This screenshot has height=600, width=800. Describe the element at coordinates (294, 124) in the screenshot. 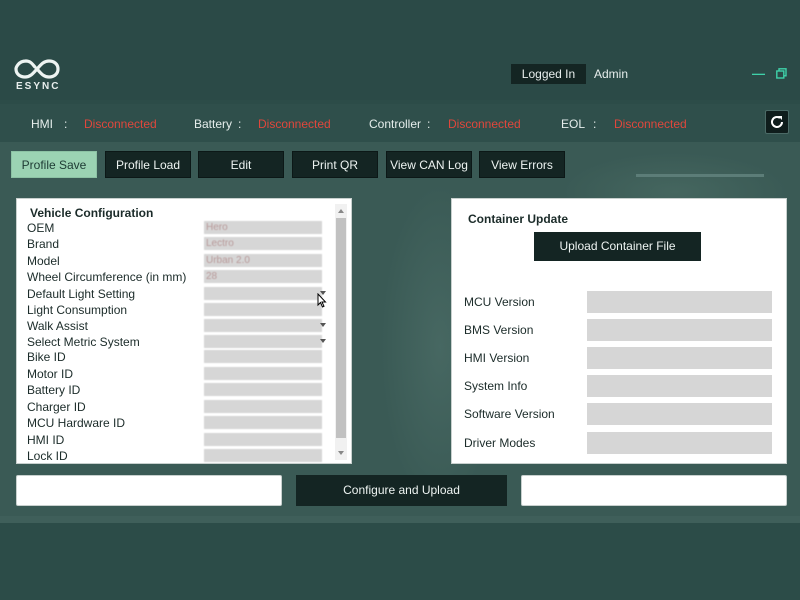

I see `status-value-battery: Disconnected` at that location.